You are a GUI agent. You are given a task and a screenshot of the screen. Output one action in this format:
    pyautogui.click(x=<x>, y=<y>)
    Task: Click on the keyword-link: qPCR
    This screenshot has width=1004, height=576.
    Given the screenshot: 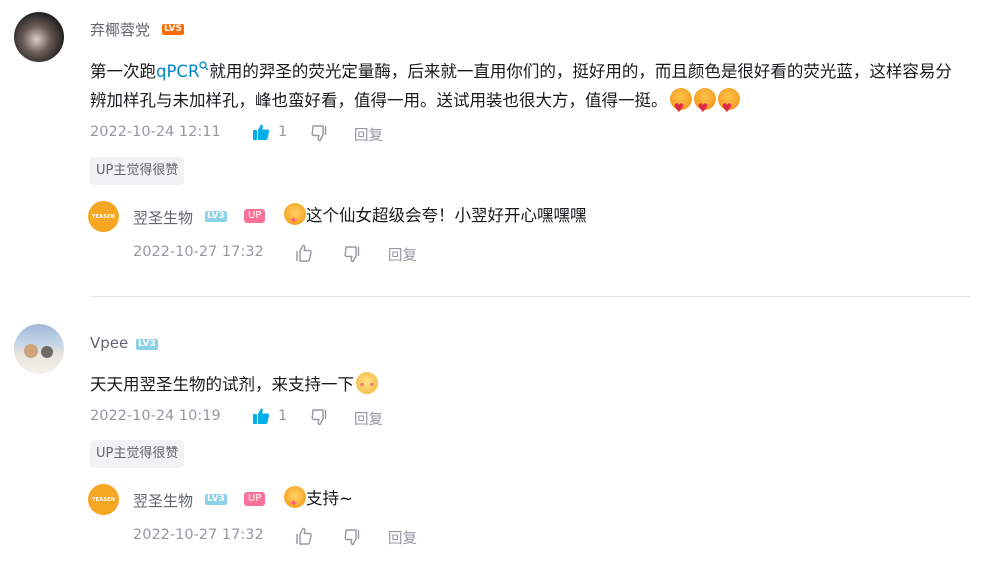 What is the action you would take?
    pyautogui.click(x=182, y=71)
    